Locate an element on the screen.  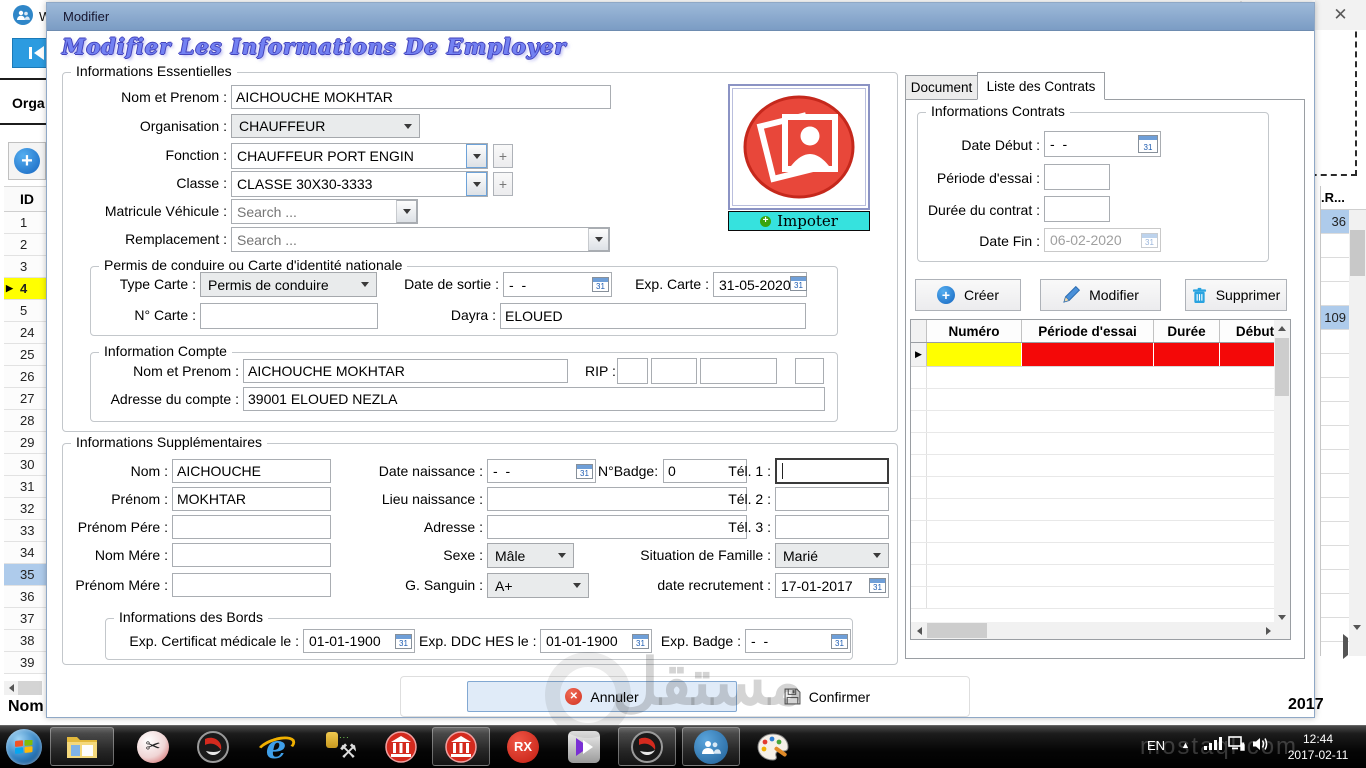
tray-expand-icon: ▲ is located at coordinates (1185, 745).